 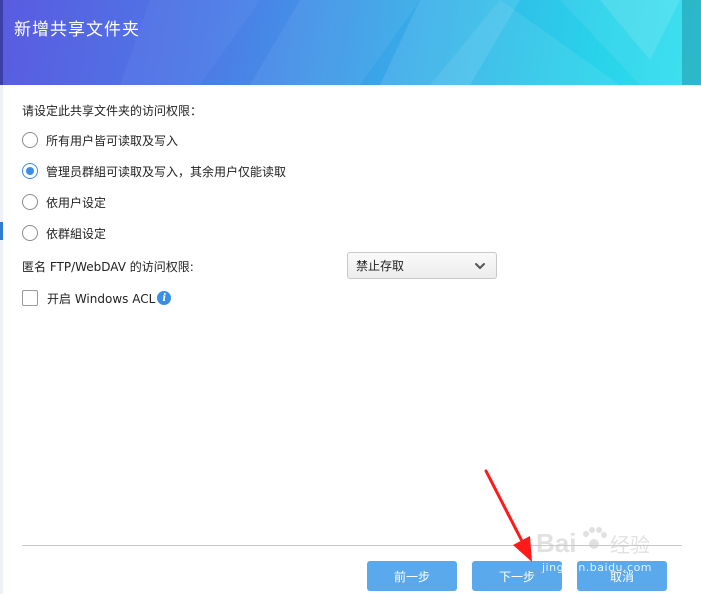 I want to click on radio-by-user: 依用户设定, so click(x=64, y=202).